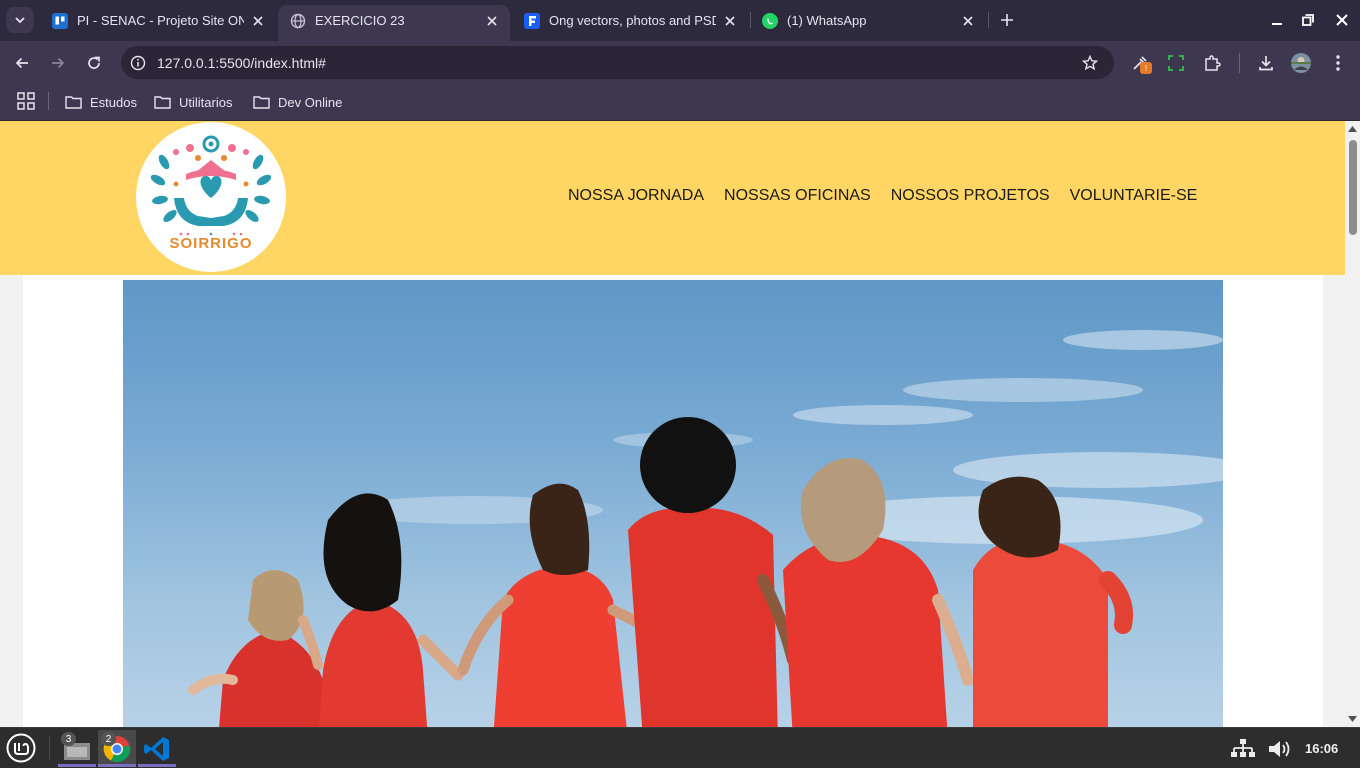 This screenshot has width=1360, height=768. What do you see at coordinates (49, 748) in the screenshot?
I see `taskbar-divider` at bounding box center [49, 748].